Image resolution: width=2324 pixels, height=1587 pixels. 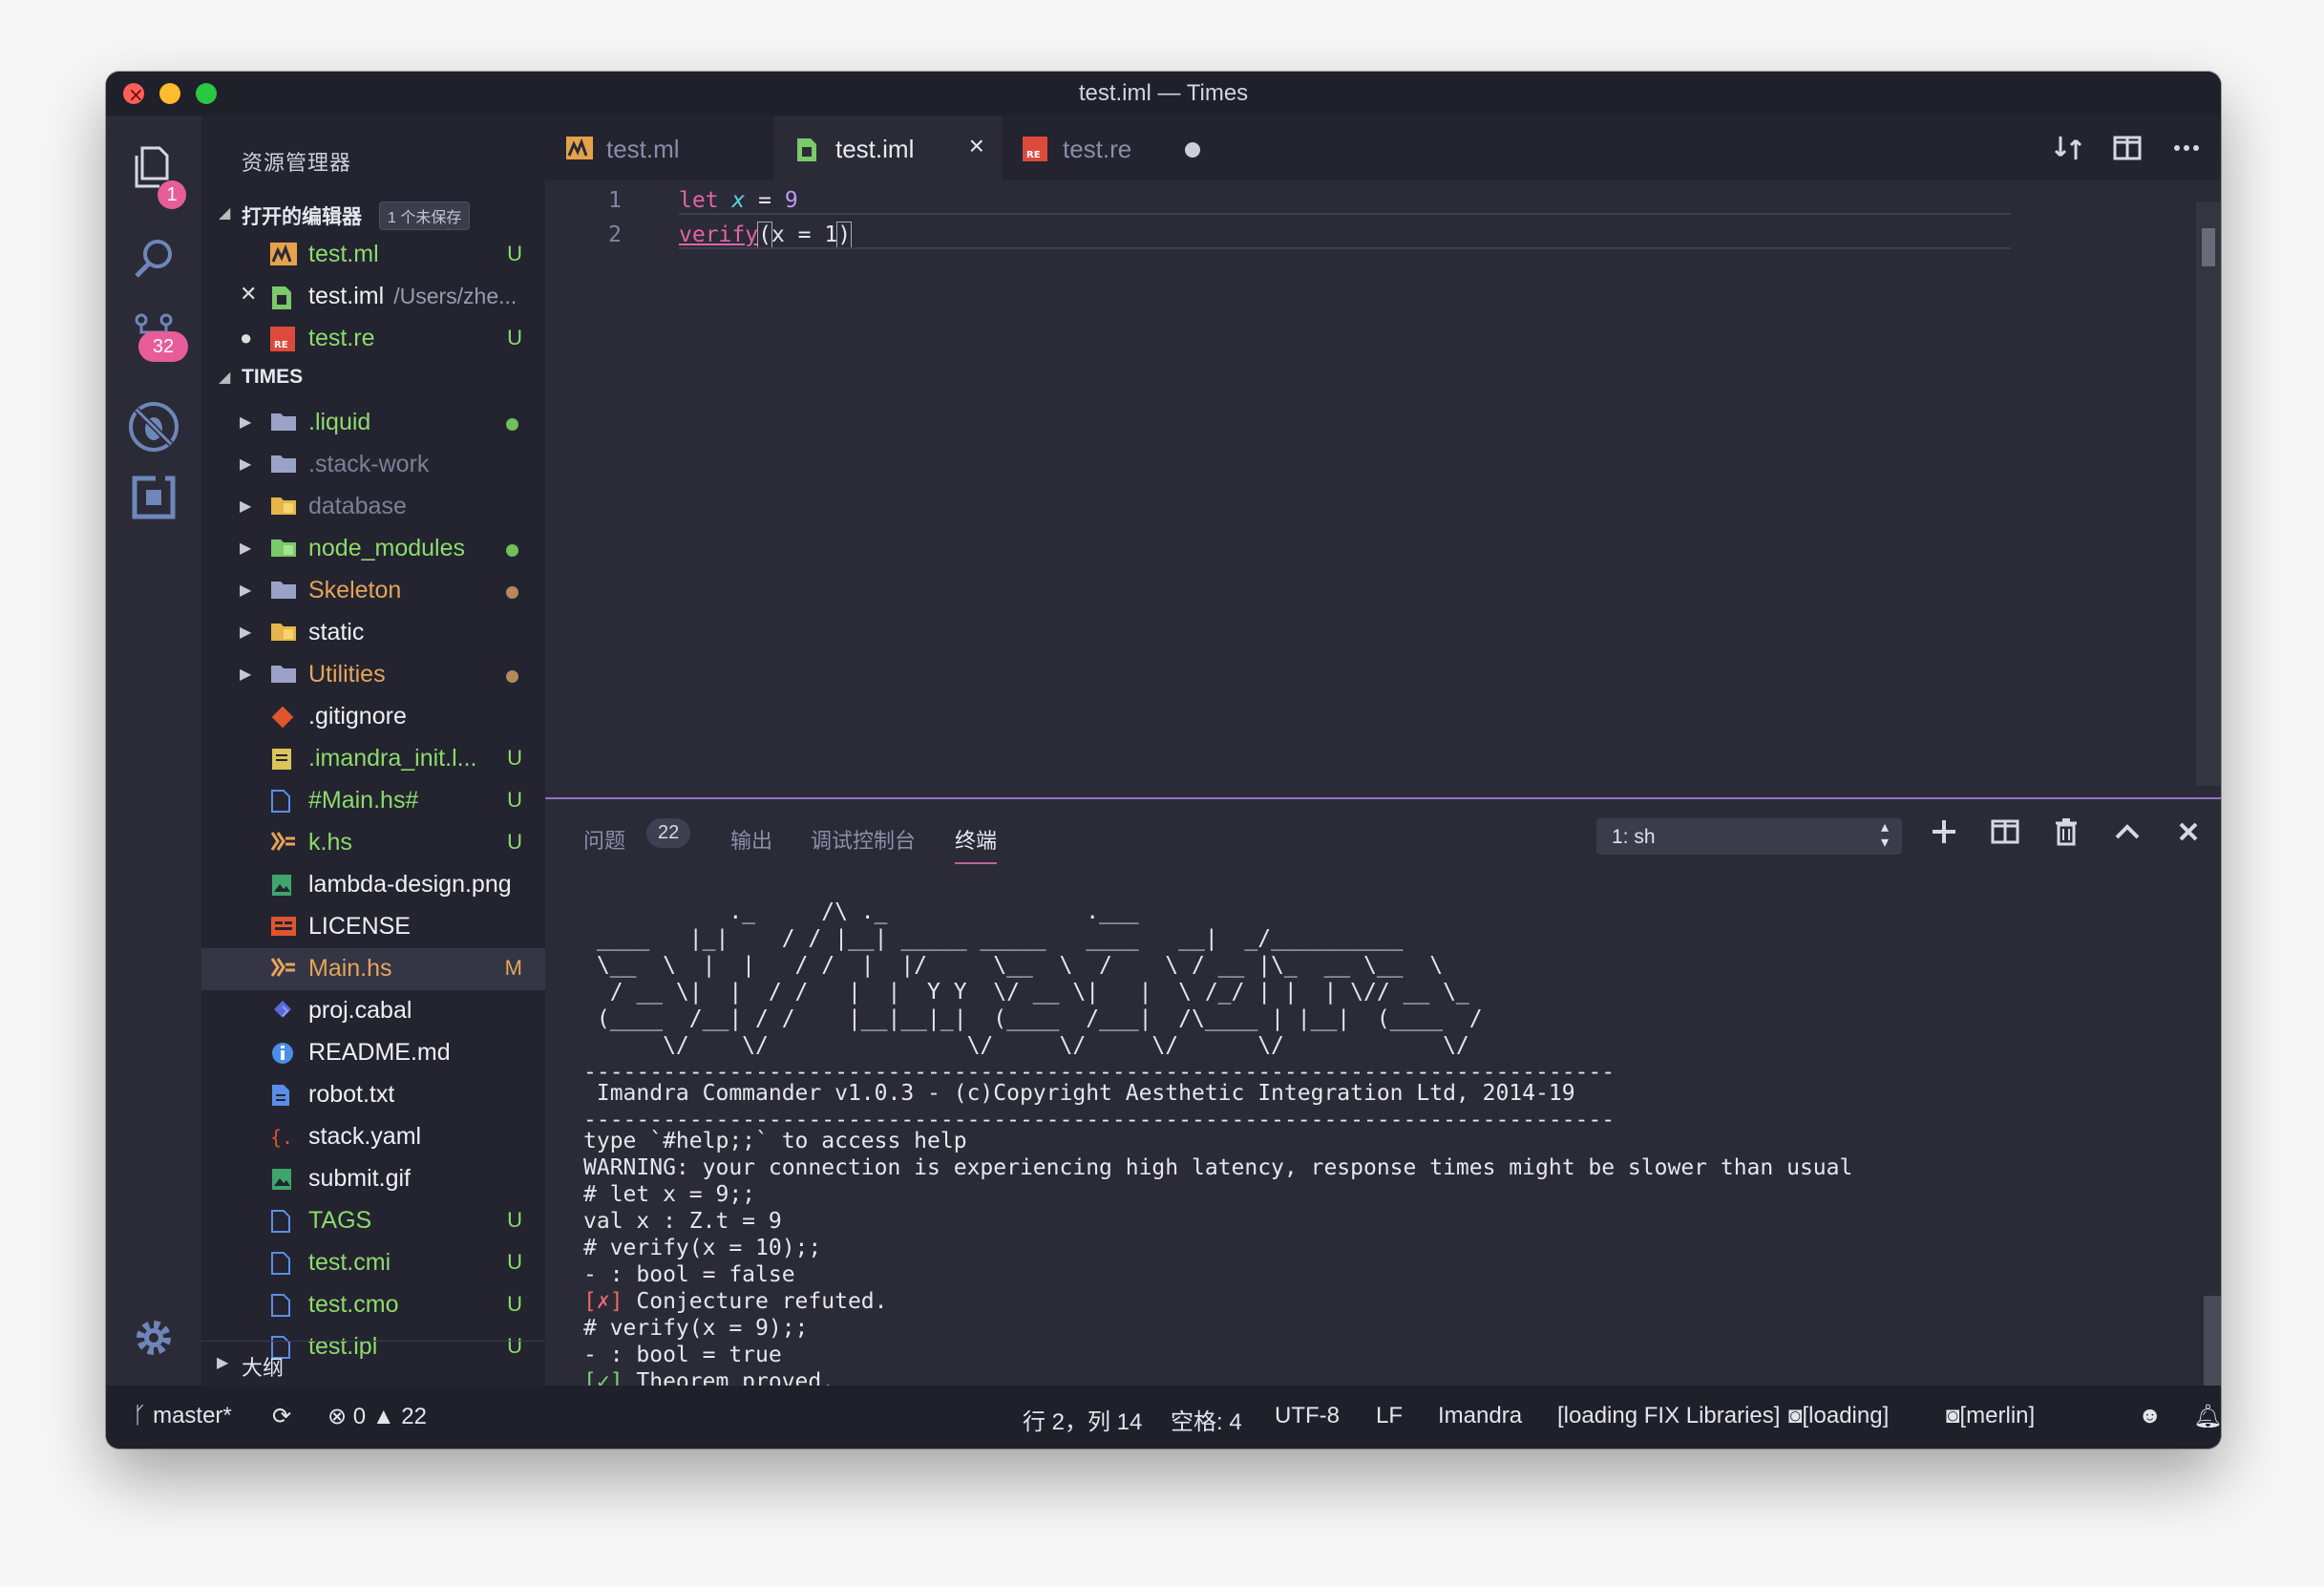 What do you see at coordinates (1192, 150) in the screenshot?
I see `unsaved-dot-icon` at bounding box center [1192, 150].